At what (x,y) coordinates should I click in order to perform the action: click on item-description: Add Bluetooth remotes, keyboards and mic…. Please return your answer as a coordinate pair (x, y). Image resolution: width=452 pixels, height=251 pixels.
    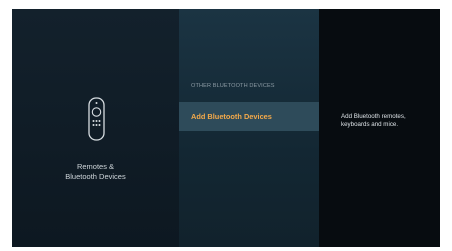
    Looking at the image, I should click on (373, 120).